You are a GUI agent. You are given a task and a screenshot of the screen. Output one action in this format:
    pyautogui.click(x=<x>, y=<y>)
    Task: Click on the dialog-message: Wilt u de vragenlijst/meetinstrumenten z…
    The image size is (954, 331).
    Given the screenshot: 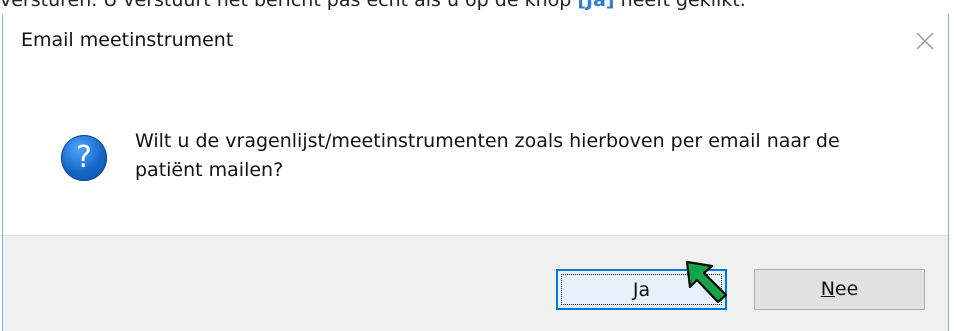 What is the action you would take?
    pyautogui.click(x=487, y=155)
    